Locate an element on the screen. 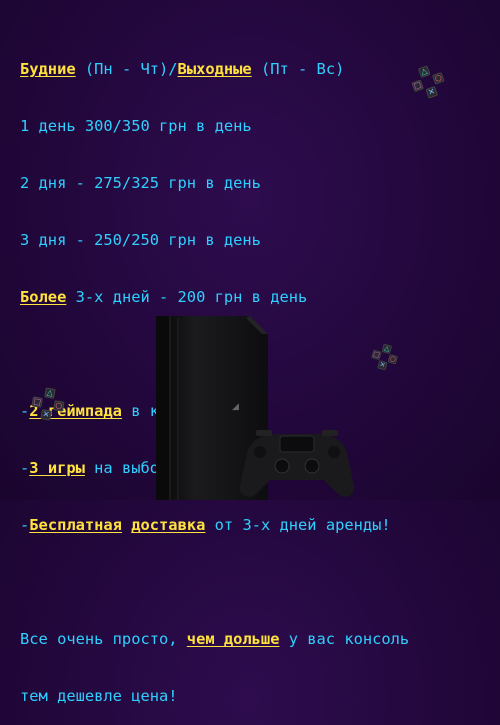  longer-highlight: чем дольше is located at coordinates (233, 639).